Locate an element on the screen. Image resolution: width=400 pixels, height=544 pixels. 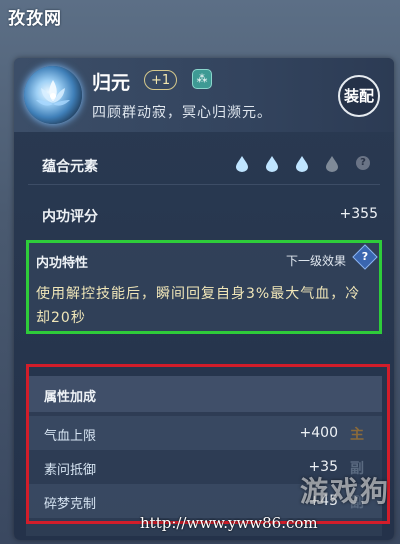
help-icon: ? is located at coordinates (365, 257).